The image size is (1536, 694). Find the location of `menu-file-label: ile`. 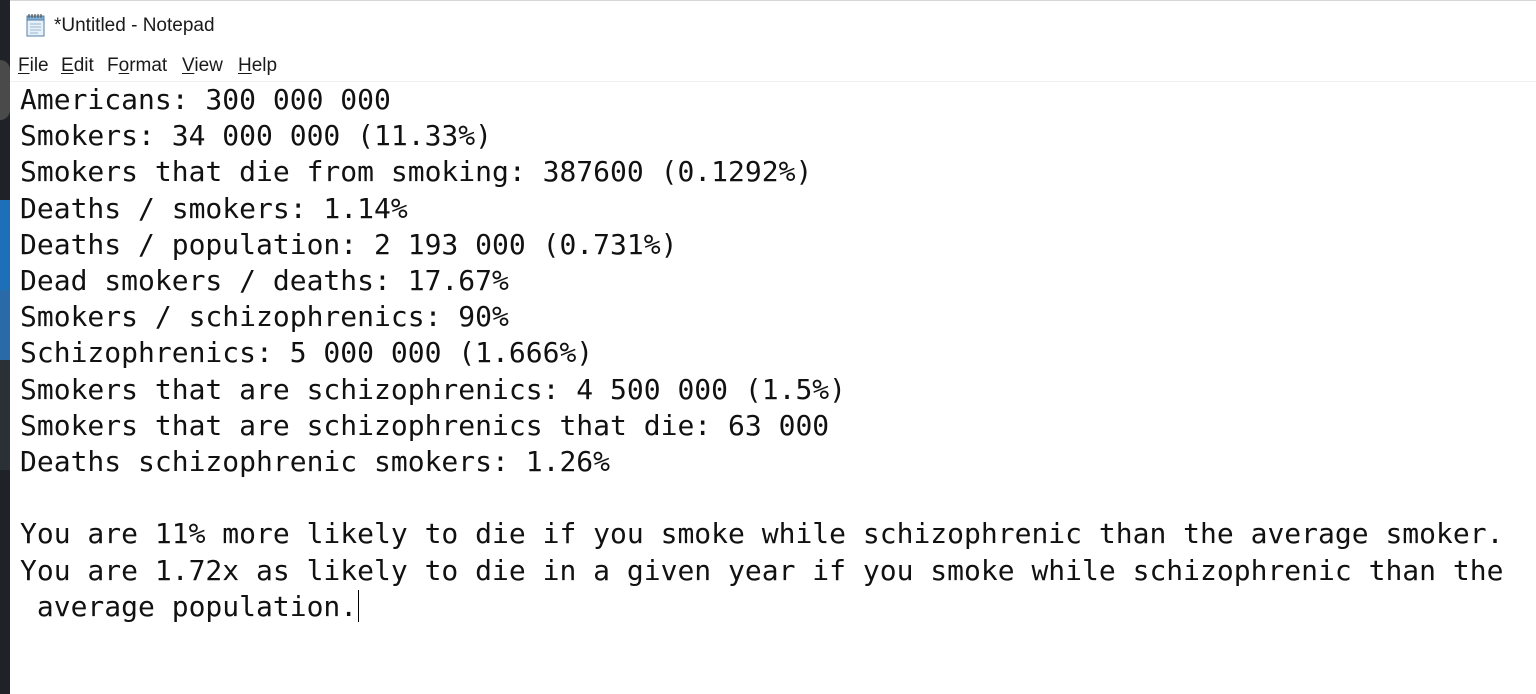

menu-file-label: ile is located at coordinates (39, 65).